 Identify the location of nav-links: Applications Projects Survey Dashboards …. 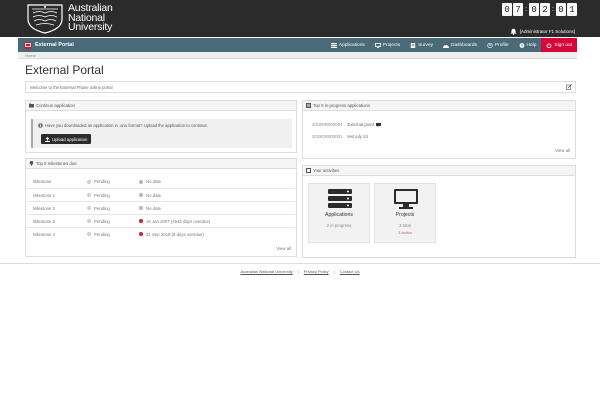
(451, 45).